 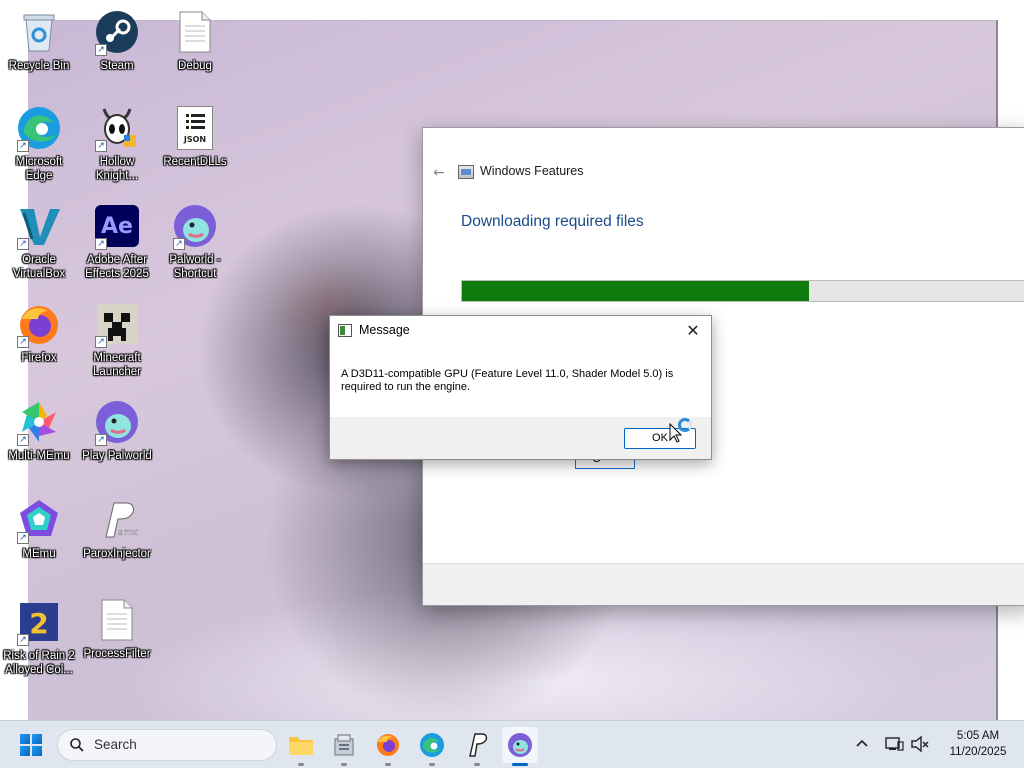 What do you see at coordinates (195, 139) in the screenshot?
I see `json-badge: JSON` at bounding box center [195, 139].